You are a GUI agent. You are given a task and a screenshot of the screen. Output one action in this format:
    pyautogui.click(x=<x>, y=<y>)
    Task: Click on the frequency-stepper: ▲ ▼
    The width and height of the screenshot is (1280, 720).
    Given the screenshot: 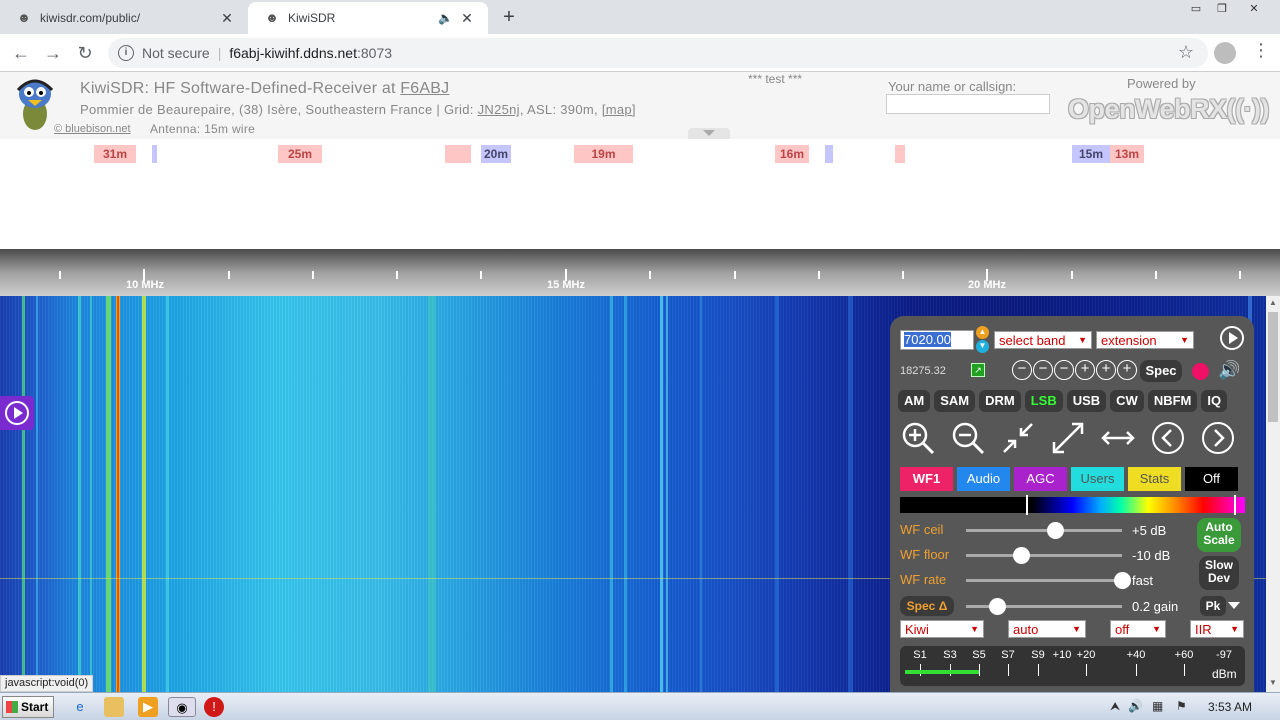 What is the action you would take?
    pyautogui.click(x=983, y=340)
    